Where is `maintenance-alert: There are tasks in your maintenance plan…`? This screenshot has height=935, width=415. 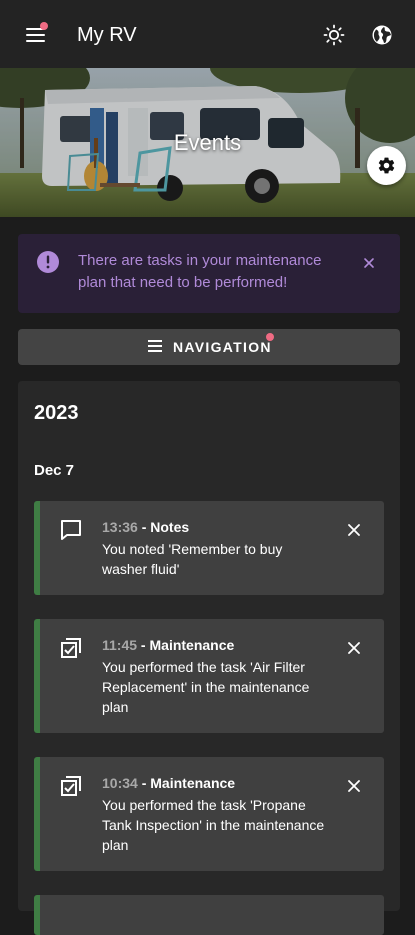 maintenance-alert: There are tasks in your maintenance plan… is located at coordinates (209, 273).